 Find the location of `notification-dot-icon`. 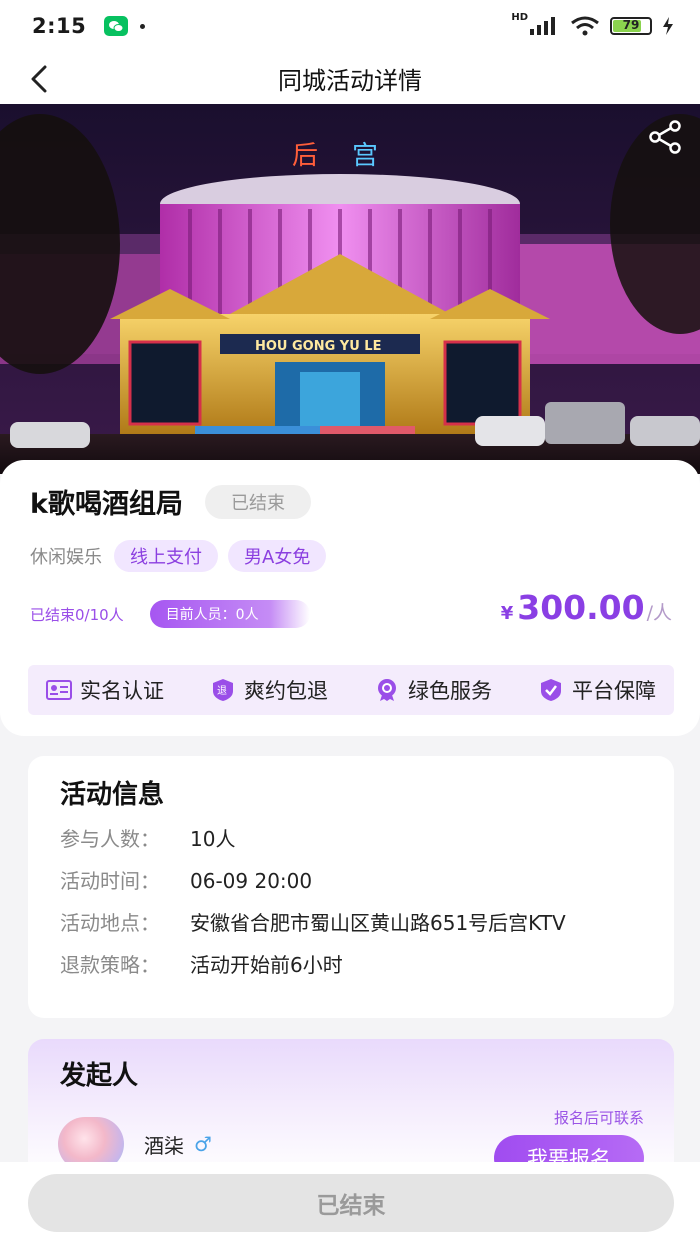

notification-dot-icon is located at coordinates (143, 26).